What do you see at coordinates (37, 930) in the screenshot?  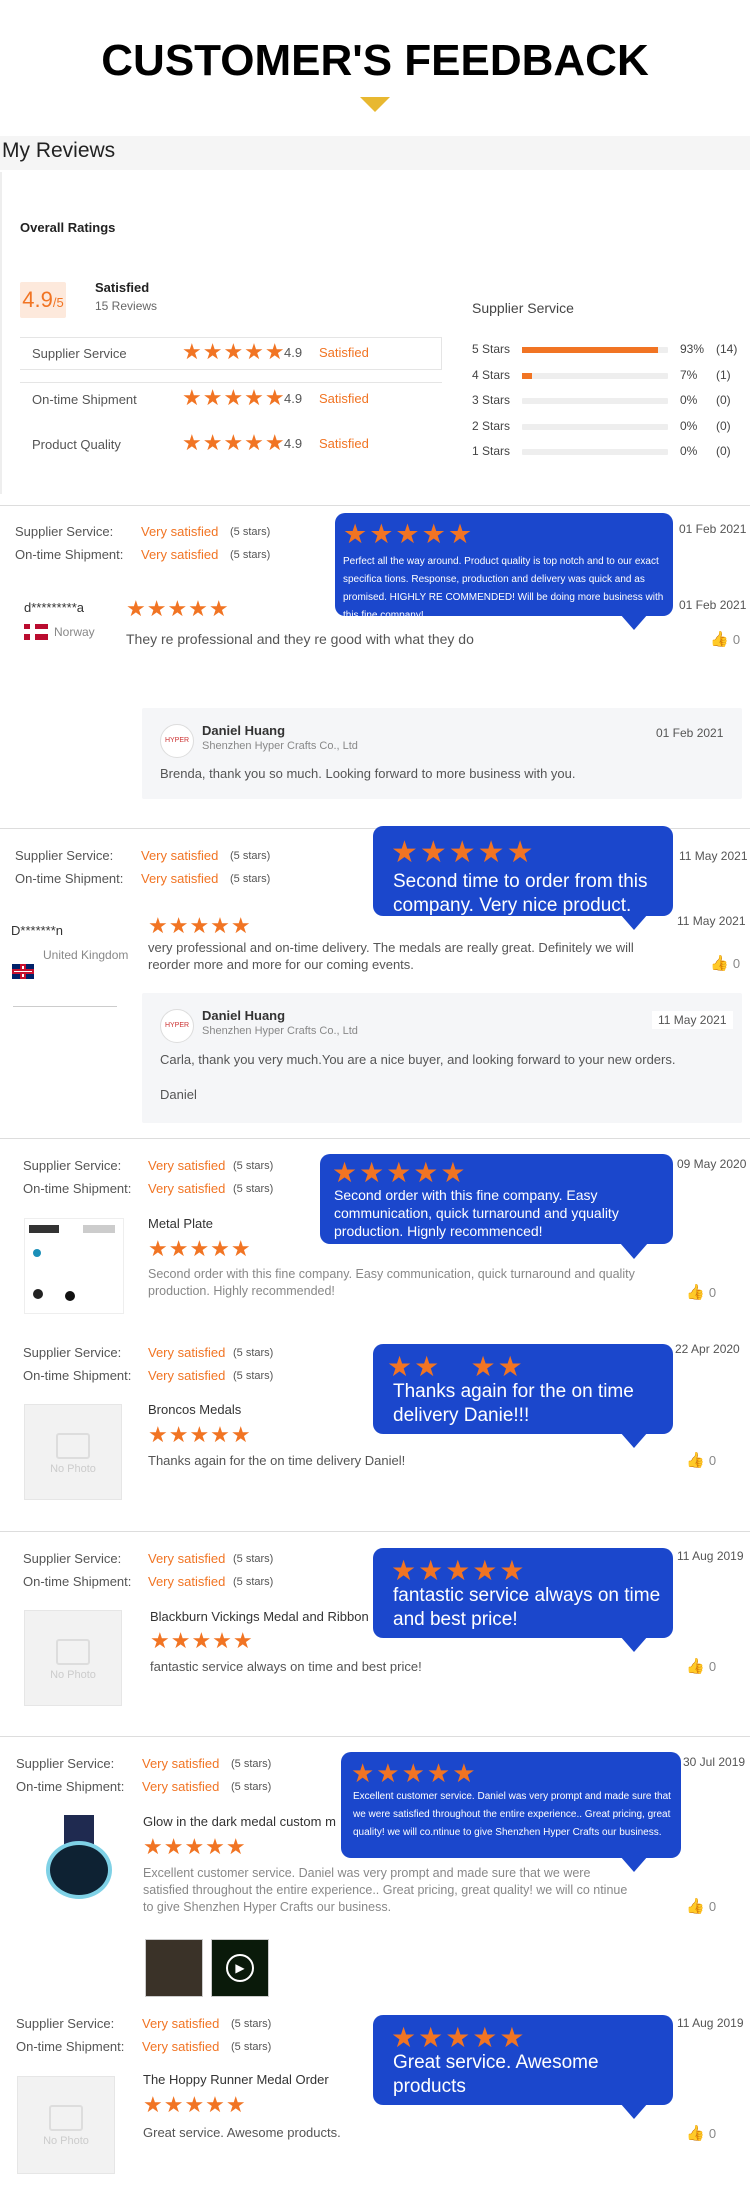 I see `reviewer-name: D*******n` at bounding box center [37, 930].